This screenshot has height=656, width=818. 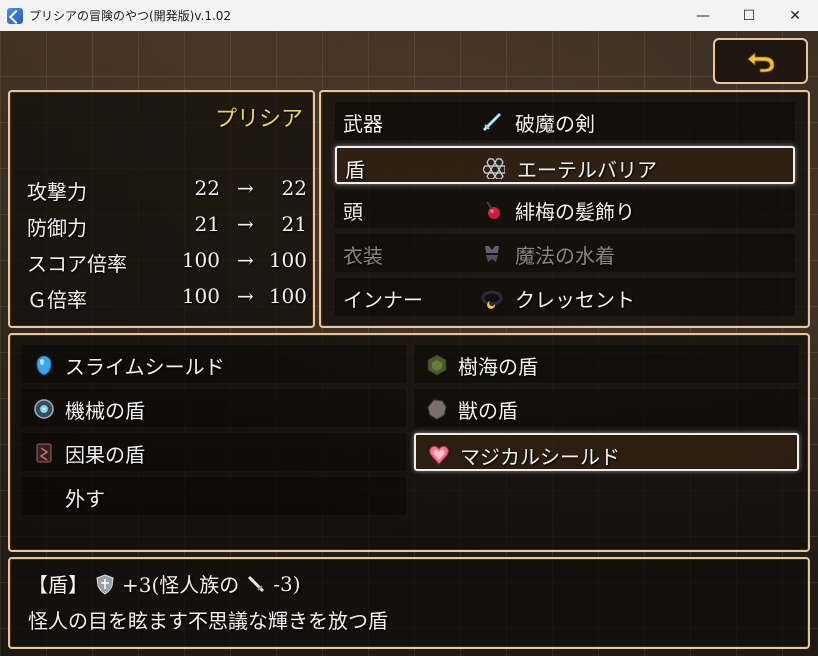 I want to click on item-causality-shield: 因果の盾, so click(x=213, y=452).